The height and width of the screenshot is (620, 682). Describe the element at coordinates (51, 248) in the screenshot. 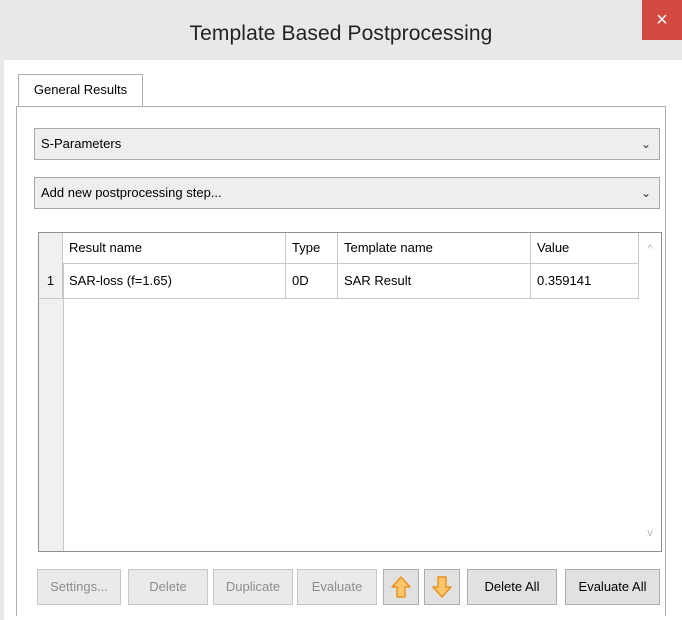

I see `corner-cell` at that location.